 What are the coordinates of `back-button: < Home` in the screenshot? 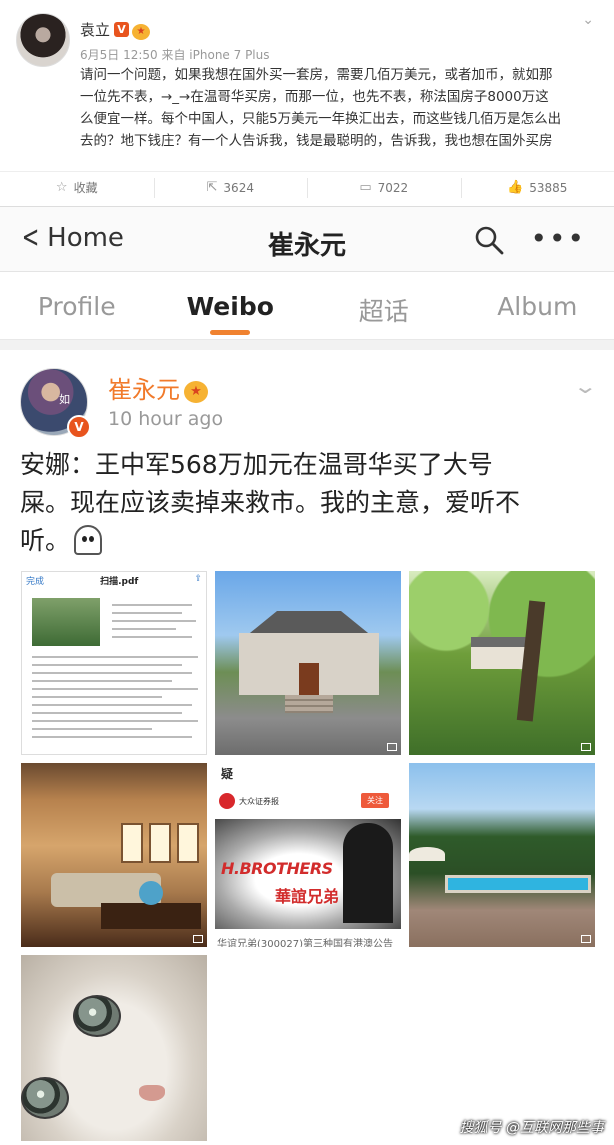 It's located at (71, 237).